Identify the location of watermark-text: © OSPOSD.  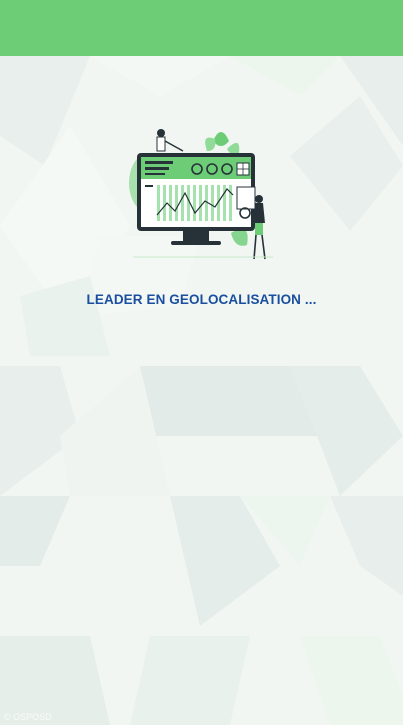
(28, 717).